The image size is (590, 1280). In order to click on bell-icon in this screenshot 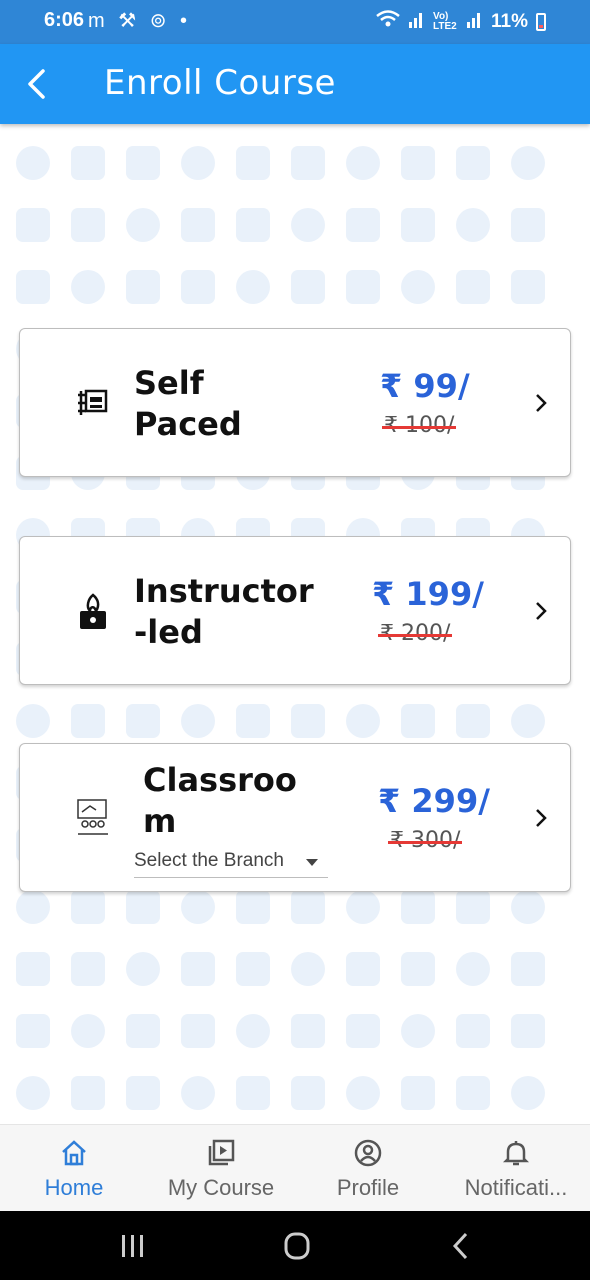, I will do `click(516, 1153)`.